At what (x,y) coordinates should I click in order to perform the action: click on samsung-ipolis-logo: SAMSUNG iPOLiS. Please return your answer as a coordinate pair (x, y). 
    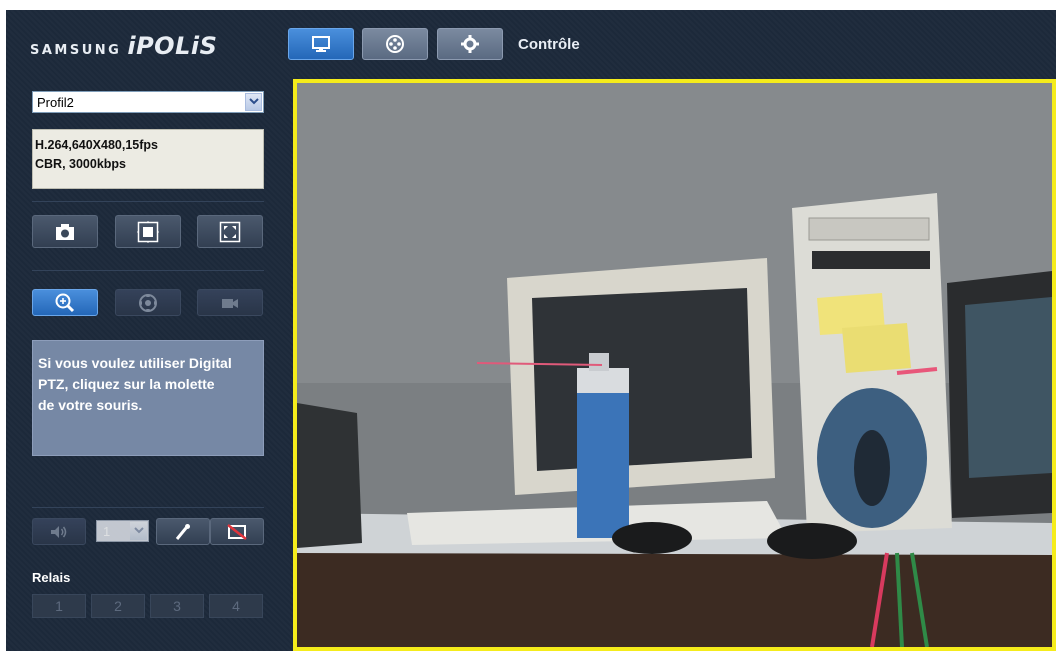
    Looking at the image, I should click on (124, 46).